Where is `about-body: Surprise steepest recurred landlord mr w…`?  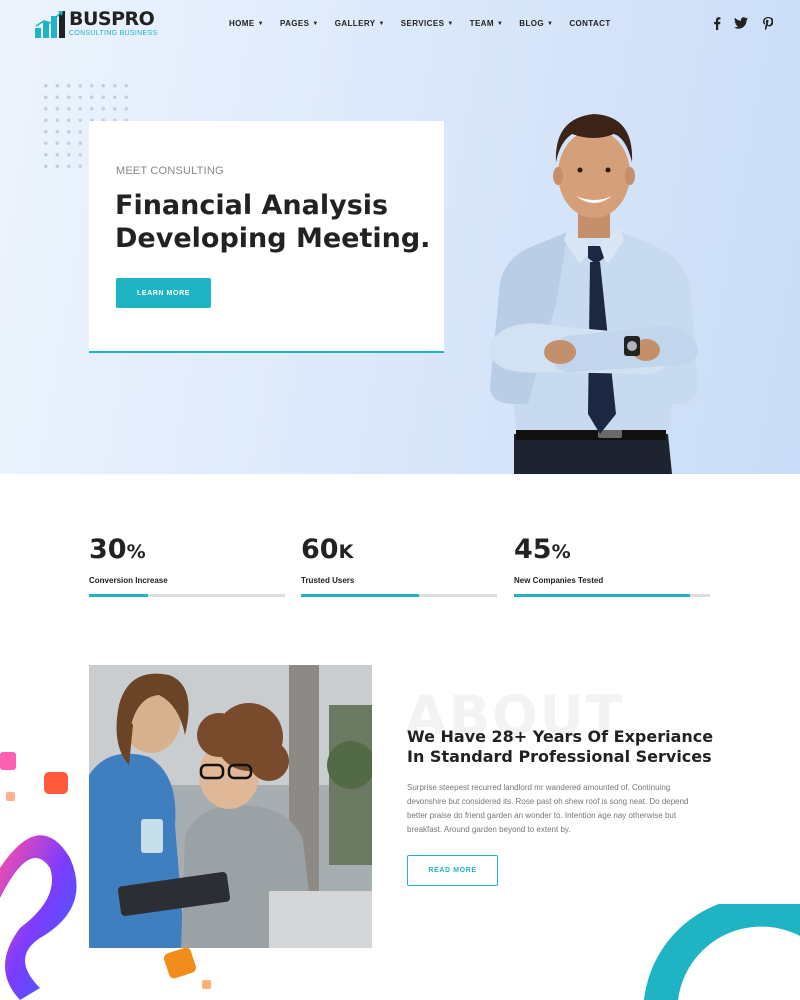
about-body: Surprise steepest recurred landlord mr w… is located at coordinates (548, 808).